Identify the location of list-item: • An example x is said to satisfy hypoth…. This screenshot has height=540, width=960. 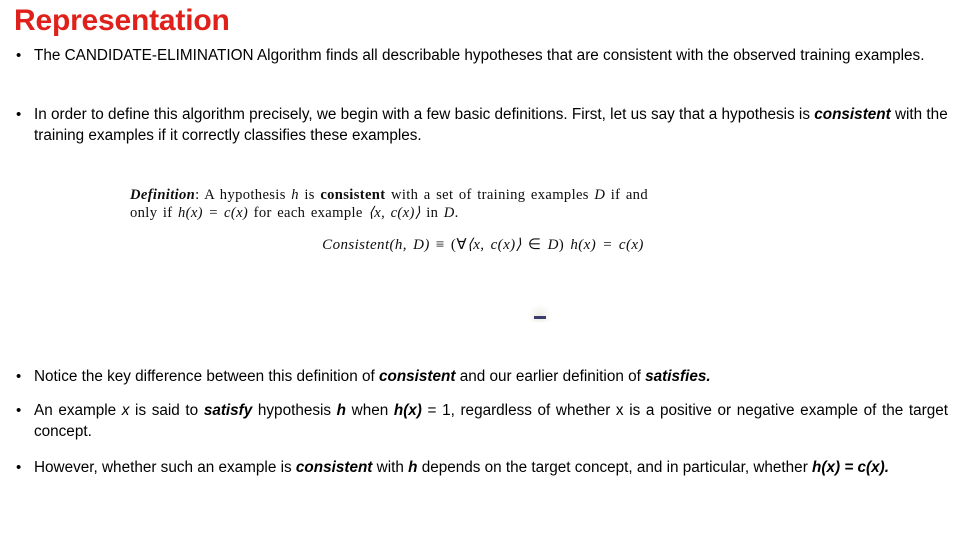
(482, 421).